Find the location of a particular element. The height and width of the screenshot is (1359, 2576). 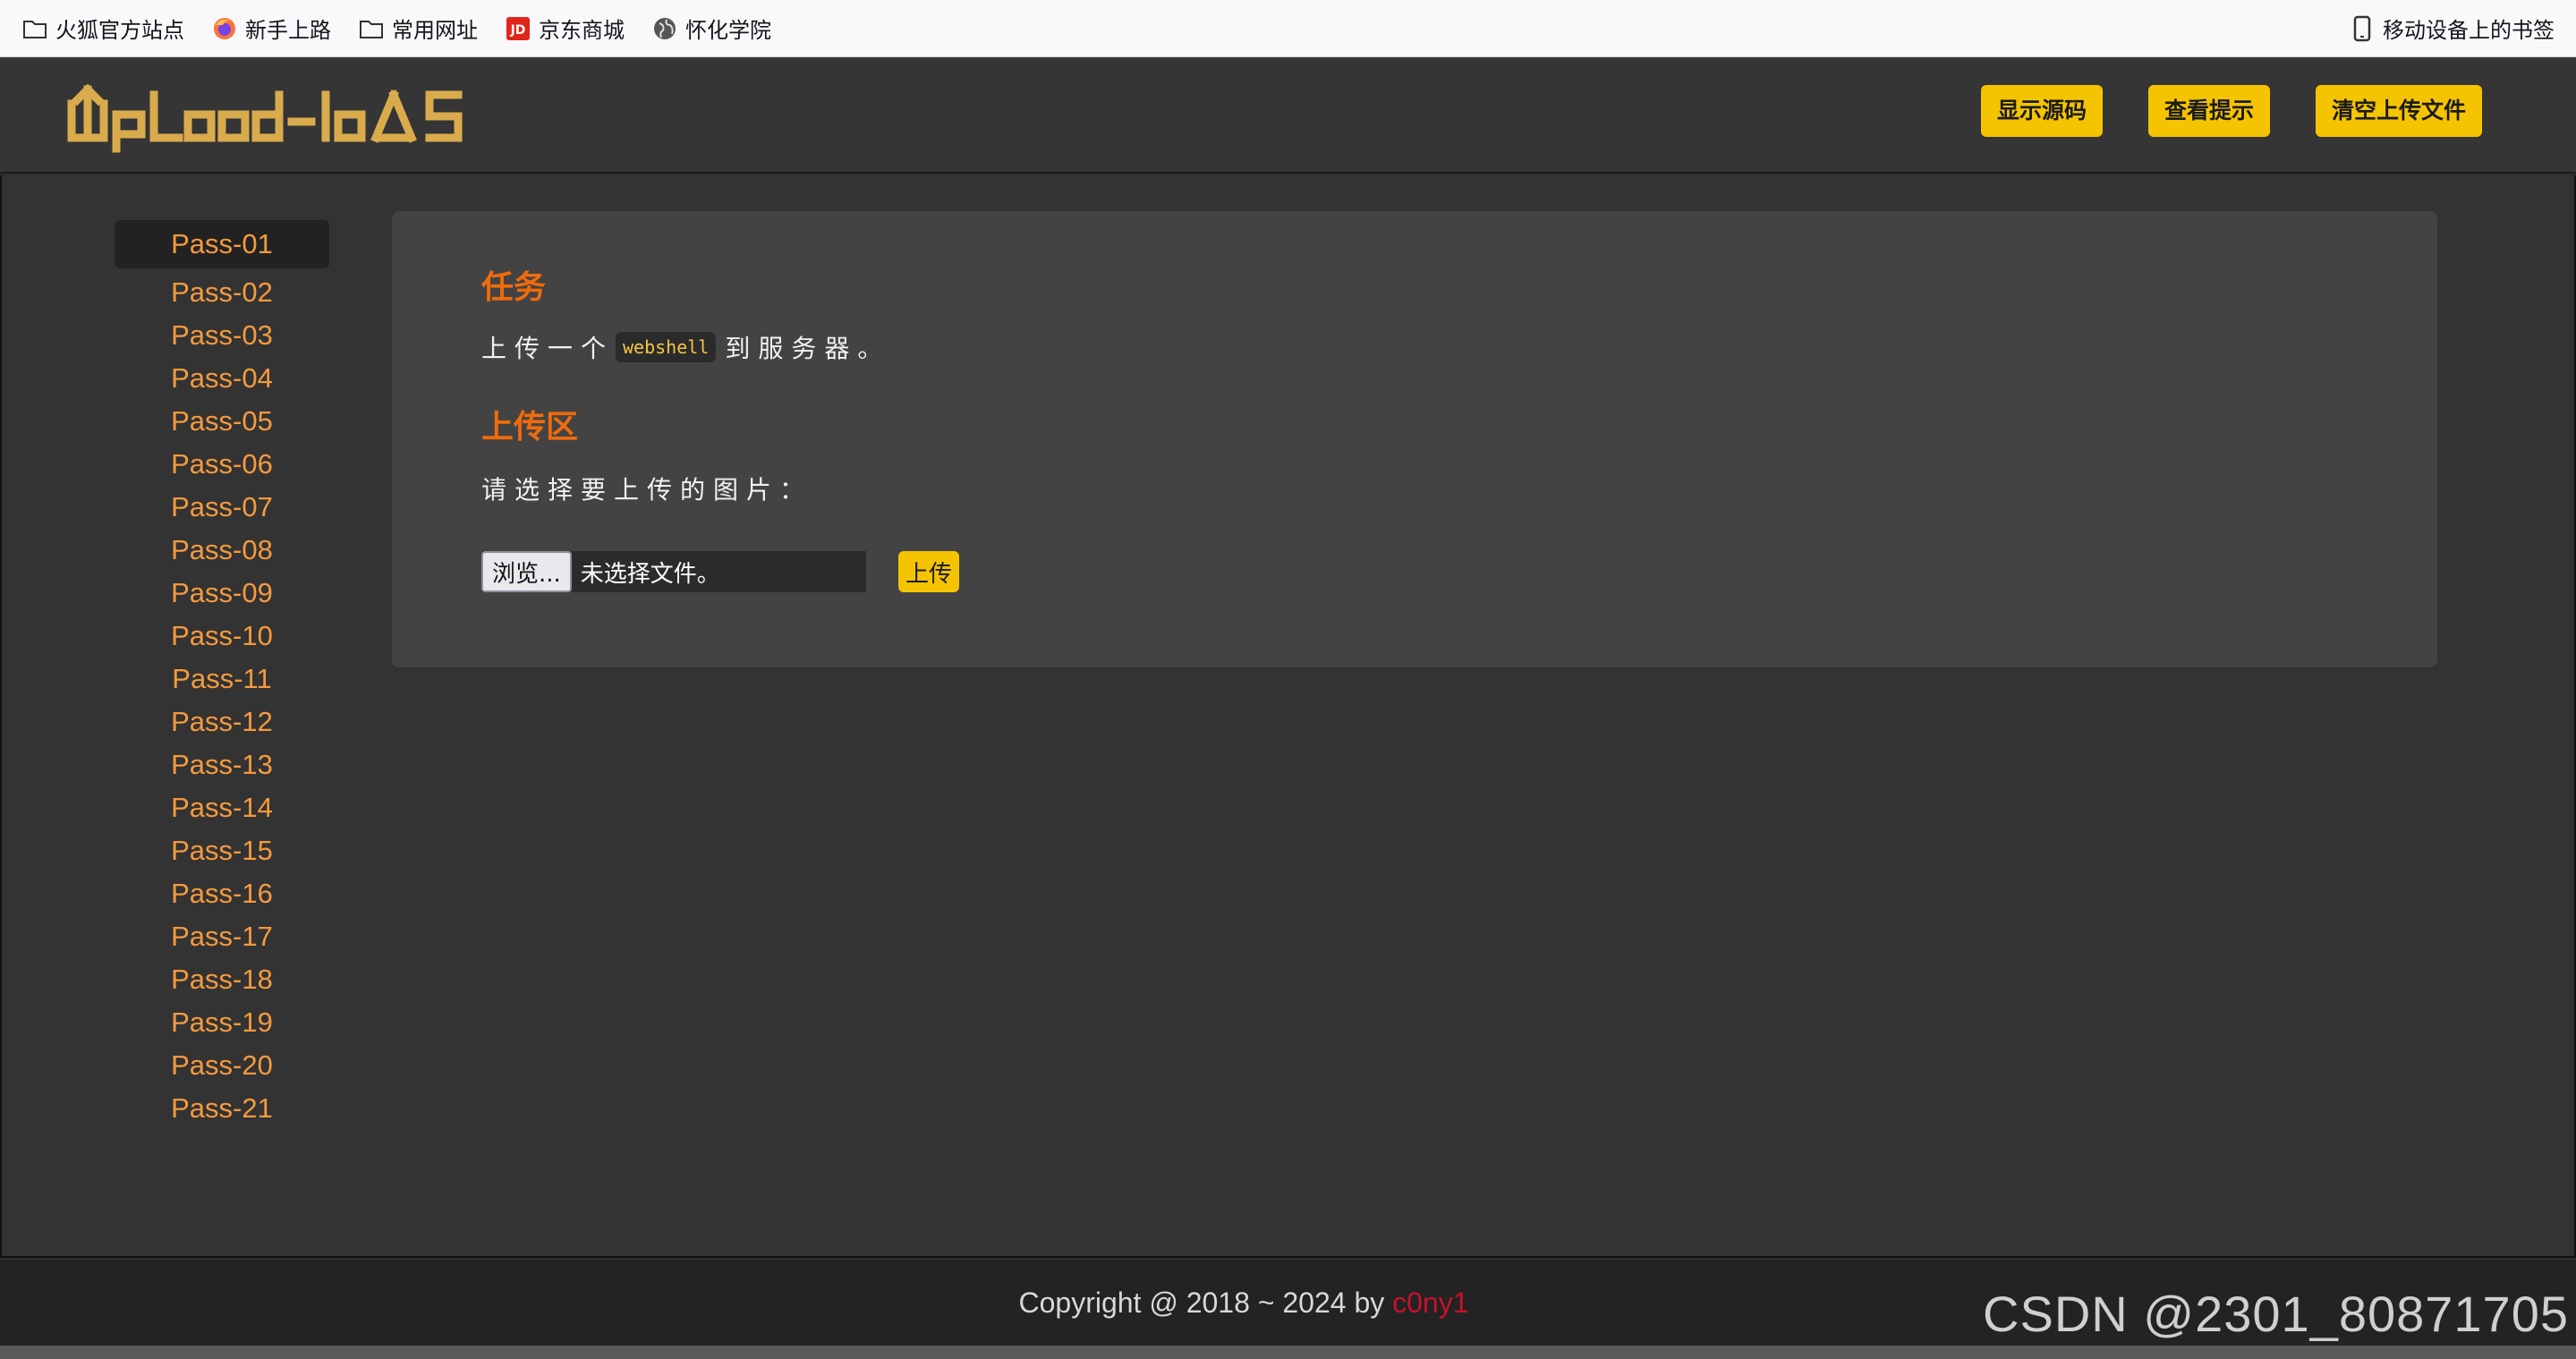

task-prefix: 上传一个 is located at coordinates (548, 349).